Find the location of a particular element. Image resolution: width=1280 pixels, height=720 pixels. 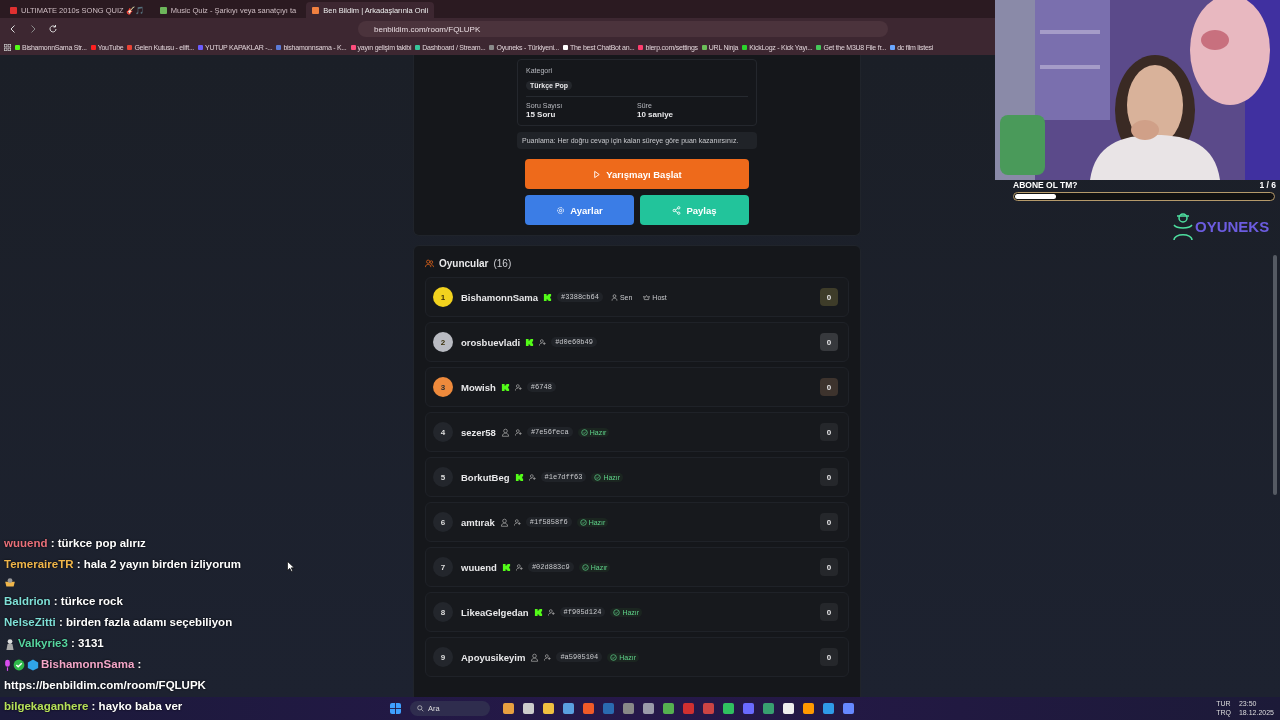

rank-badge: 8 is located at coordinates (443, 612).